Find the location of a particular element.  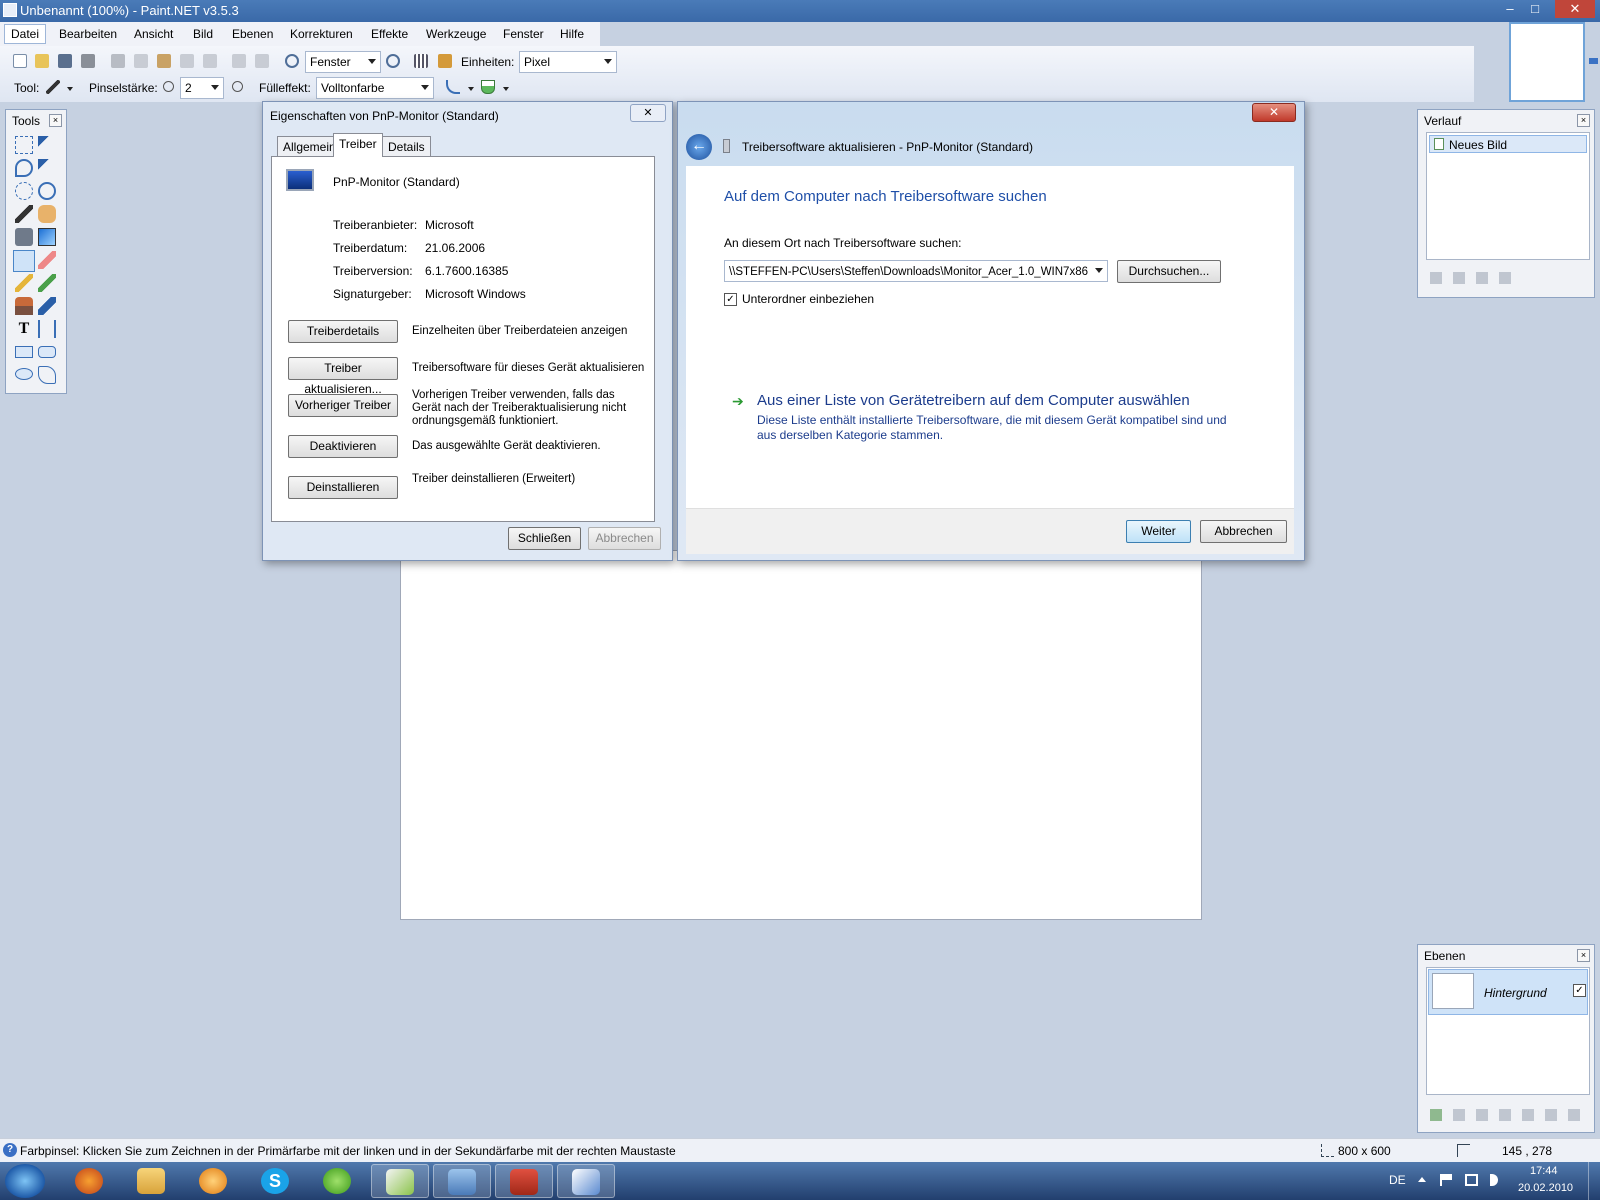

decrease-icon is located at coordinates (168, 86).